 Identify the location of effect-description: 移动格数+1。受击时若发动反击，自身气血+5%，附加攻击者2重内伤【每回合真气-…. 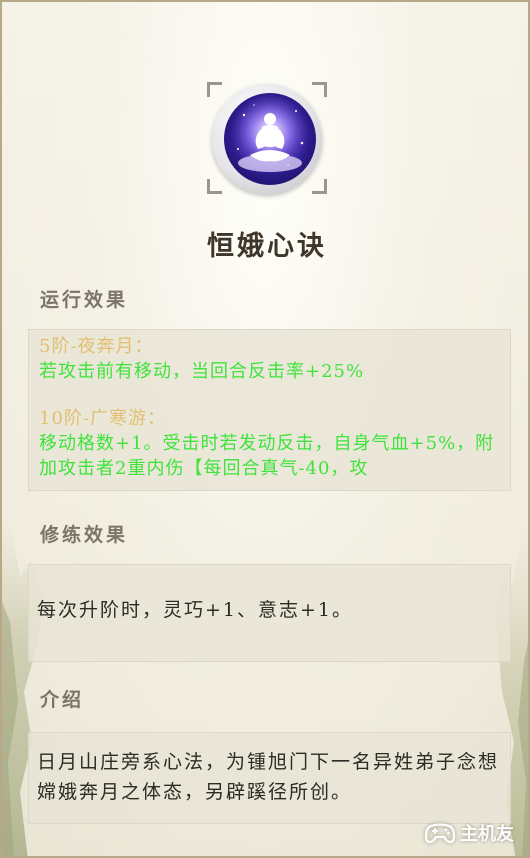
(267, 456).